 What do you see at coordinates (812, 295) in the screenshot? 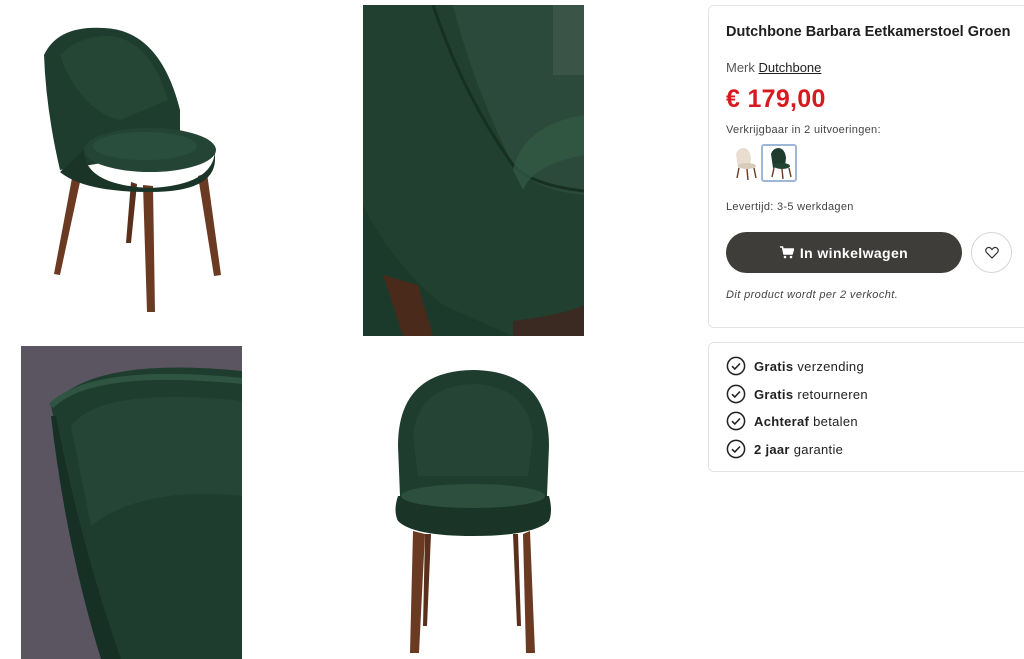
I see `sold-per-two-note: Dit product wordt per 2 verkocht.` at bounding box center [812, 295].